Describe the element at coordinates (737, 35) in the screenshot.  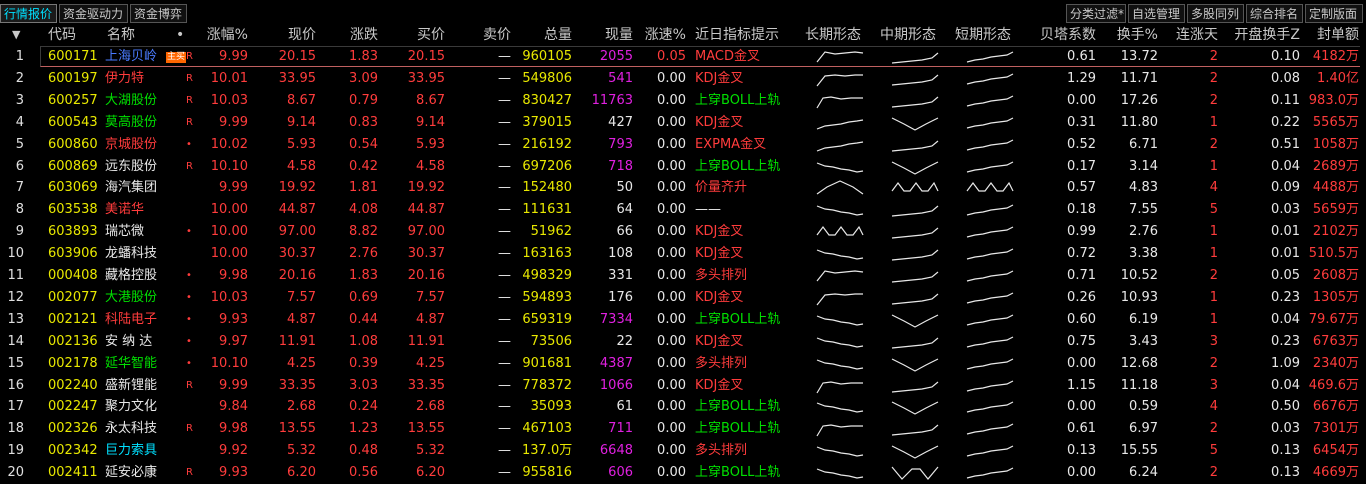
I see `header-indicator-hint: 近日指标提示` at that location.